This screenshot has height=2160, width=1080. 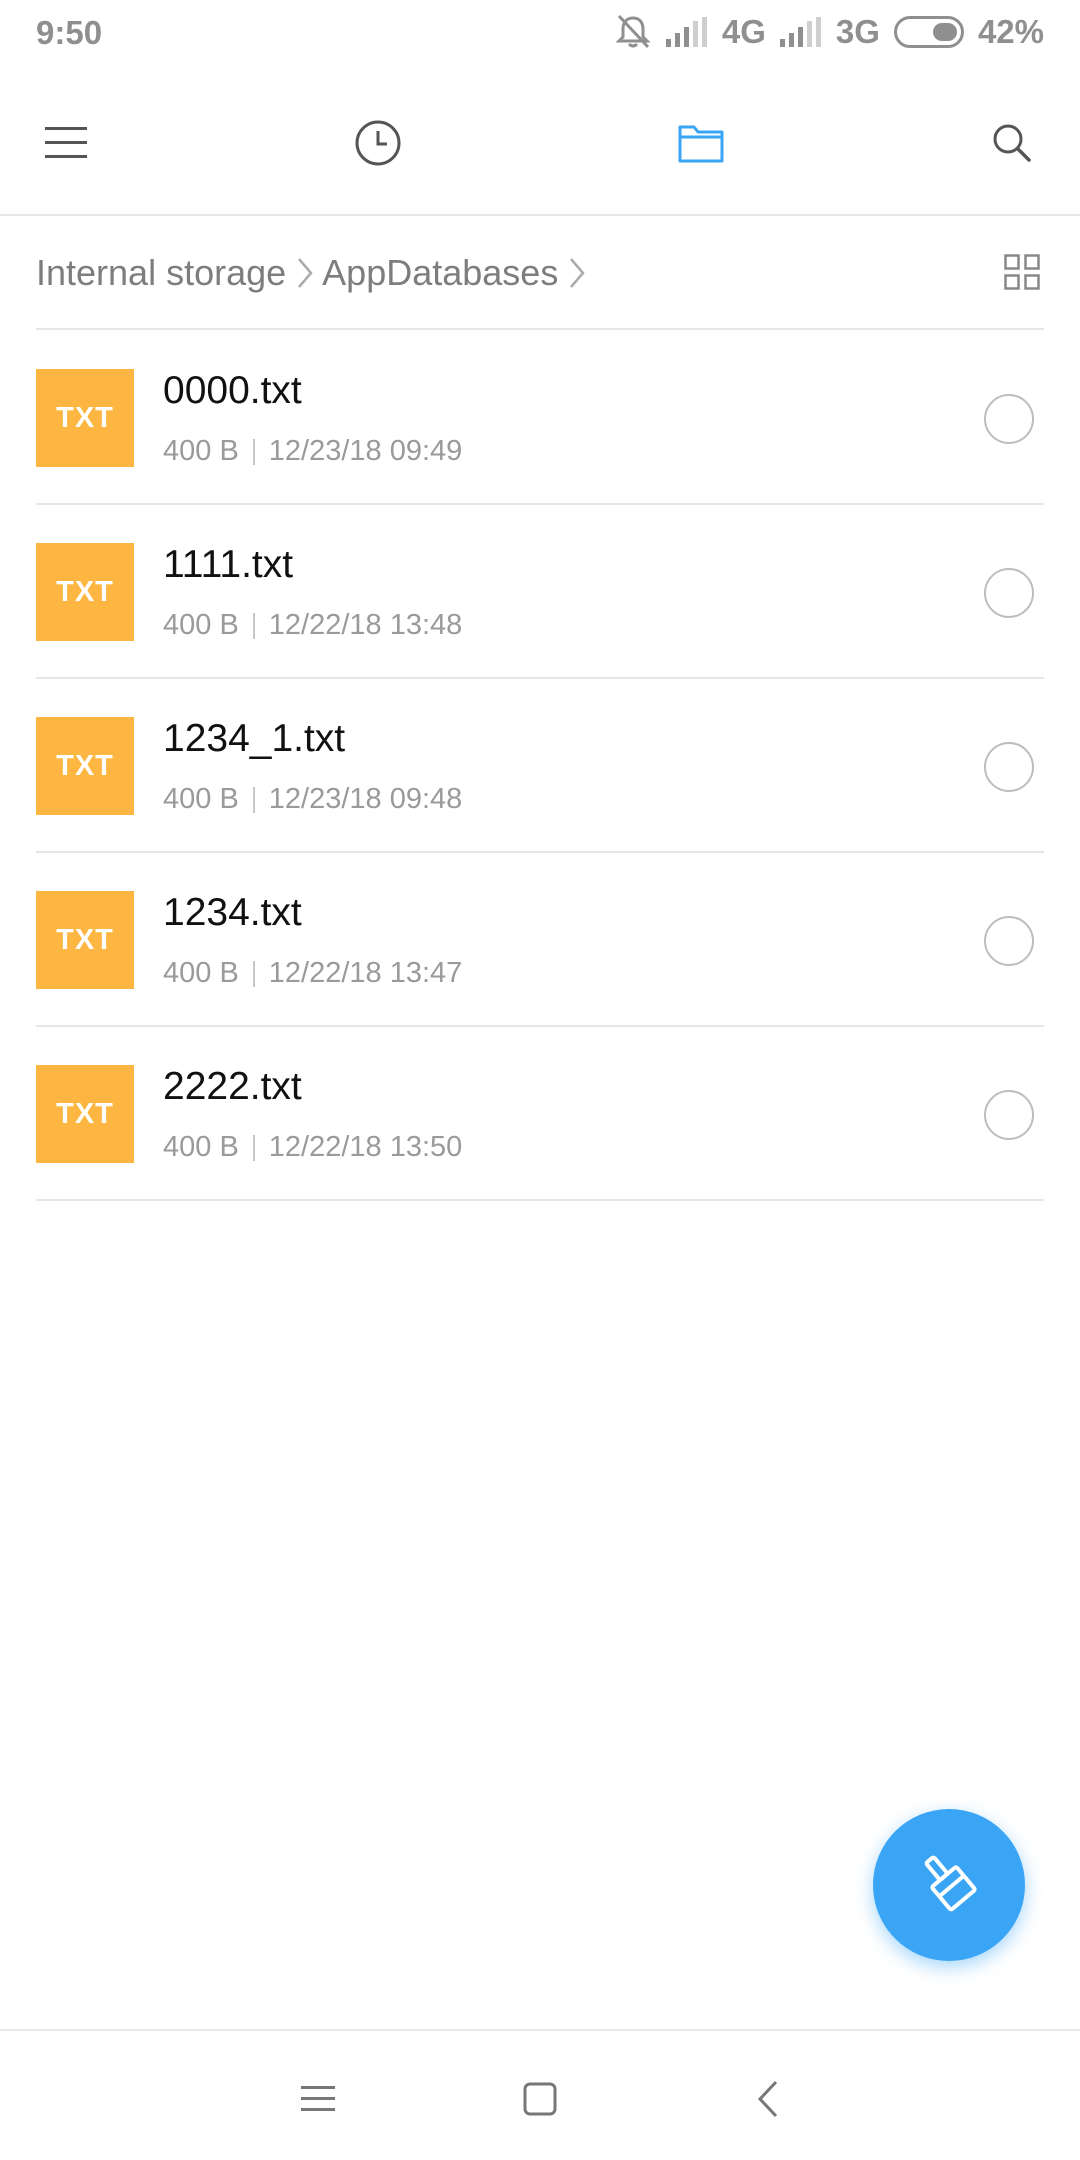 What do you see at coordinates (232, 1086) in the screenshot?
I see `file-name: 2222.txt` at bounding box center [232, 1086].